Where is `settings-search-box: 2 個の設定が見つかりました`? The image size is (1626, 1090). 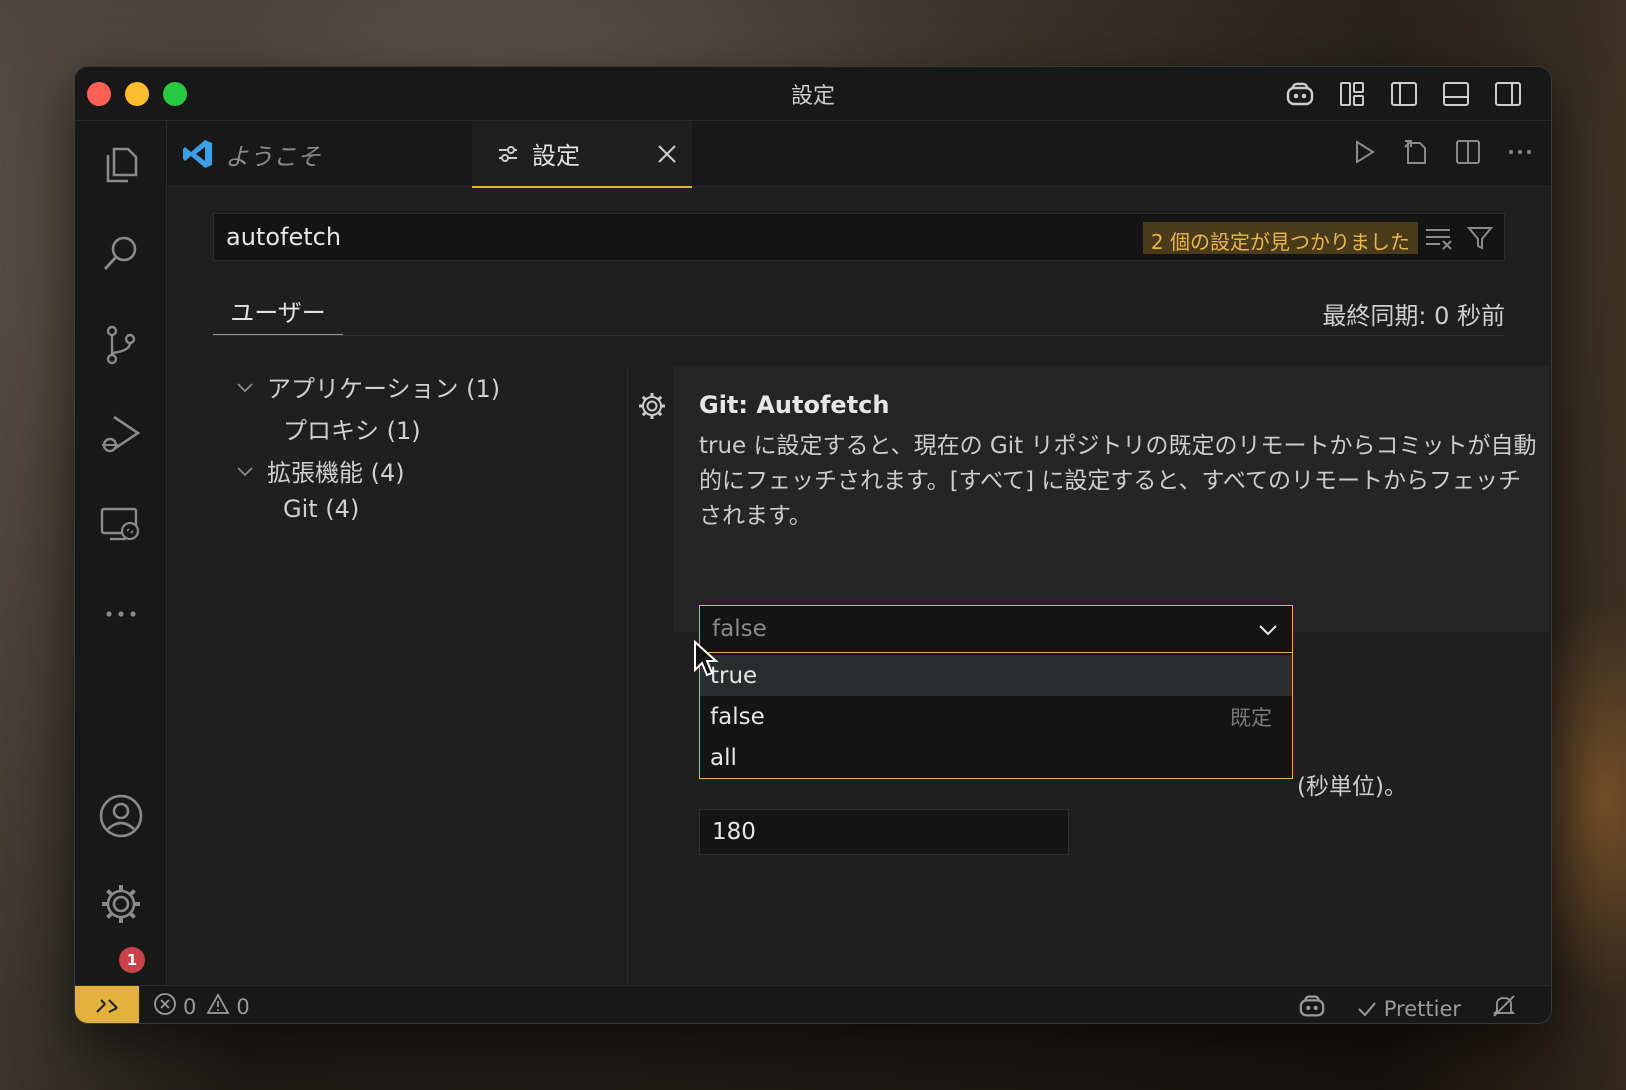
settings-search-box: 2 個の設定が見つかりました is located at coordinates (859, 237).